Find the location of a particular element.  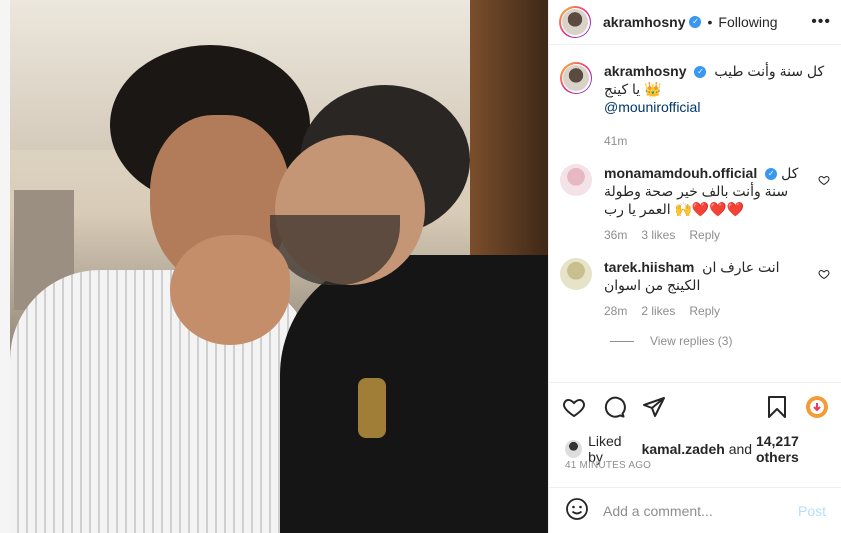

caption-username: akramhosny is located at coordinates (645, 71).